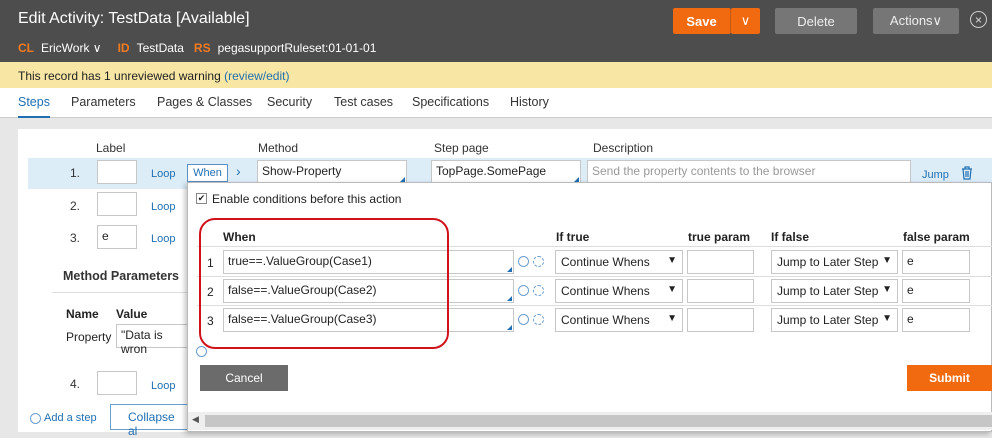  Describe the element at coordinates (121, 76) in the screenshot. I see `warning-text: This record has 1 unreviewed warning` at that location.